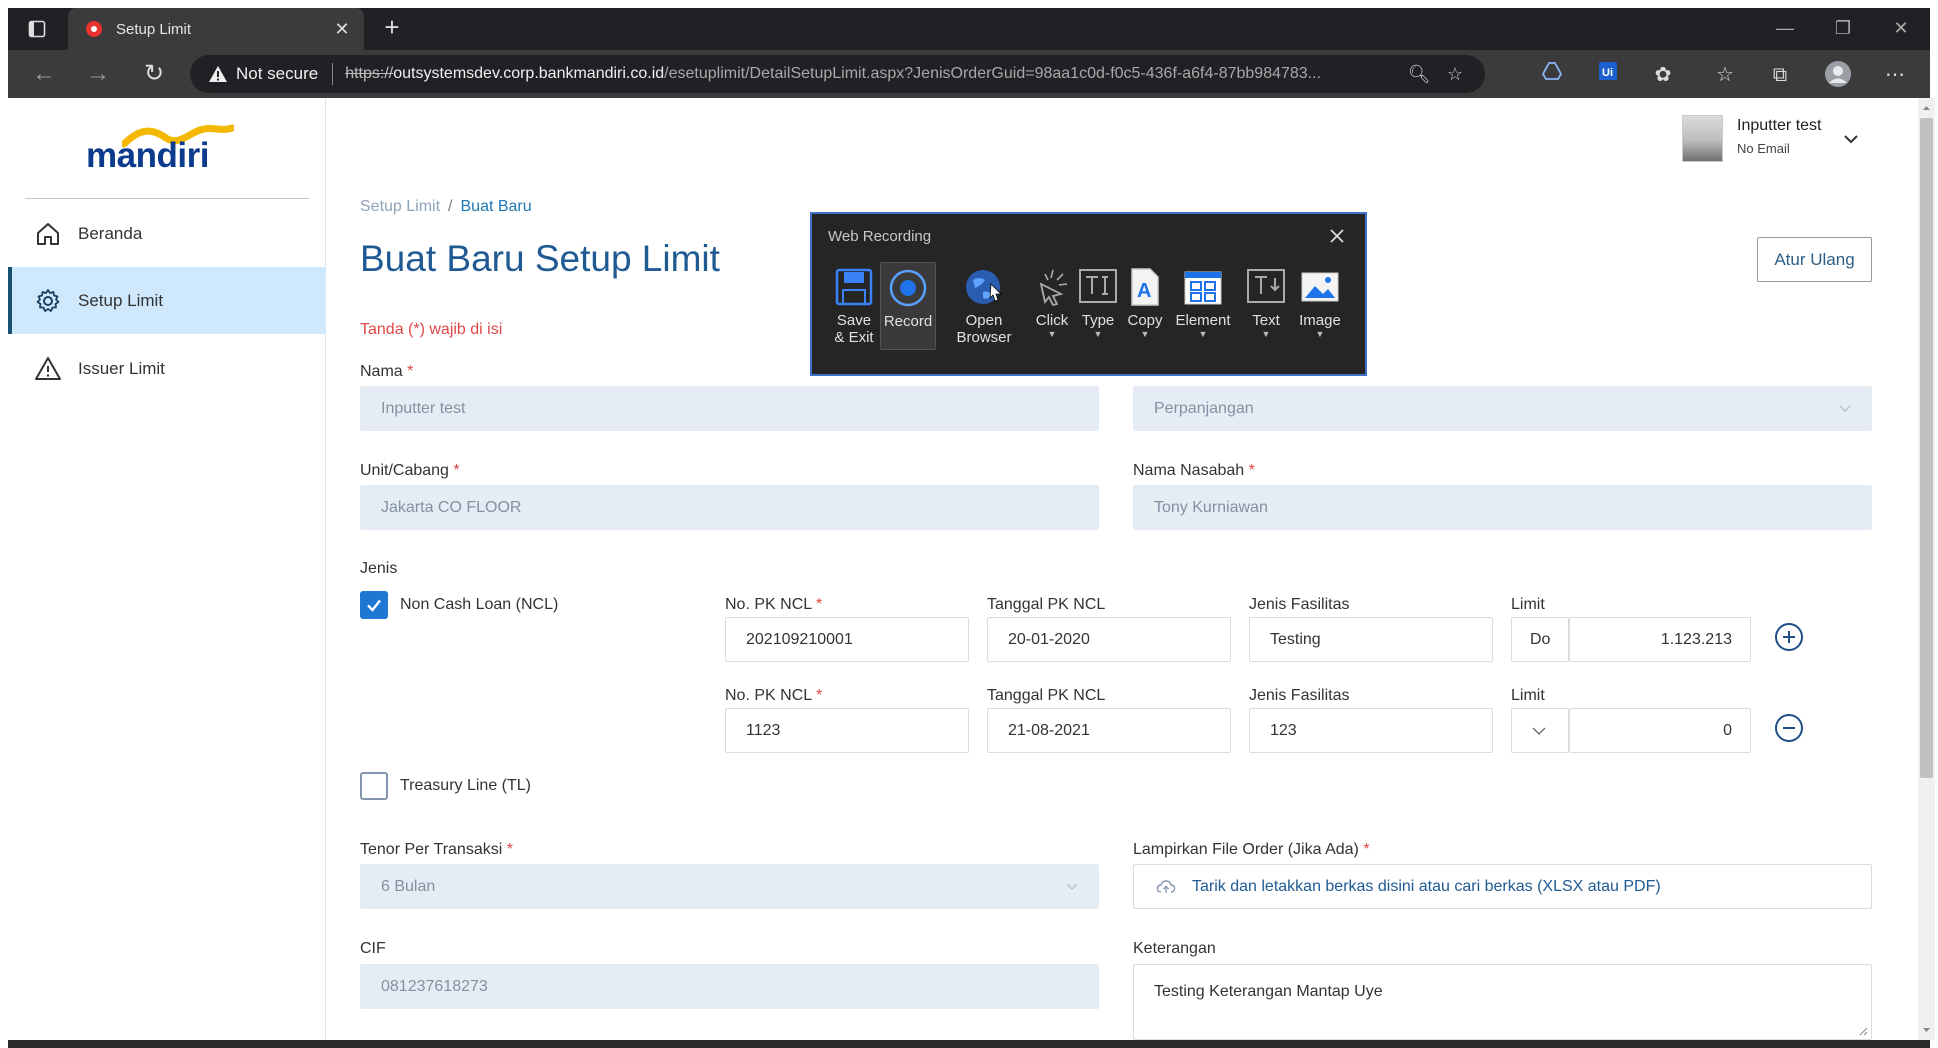 Image resolution: width=1938 pixels, height=1048 pixels. I want to click on tool-label: Text, so click(1266, 320).